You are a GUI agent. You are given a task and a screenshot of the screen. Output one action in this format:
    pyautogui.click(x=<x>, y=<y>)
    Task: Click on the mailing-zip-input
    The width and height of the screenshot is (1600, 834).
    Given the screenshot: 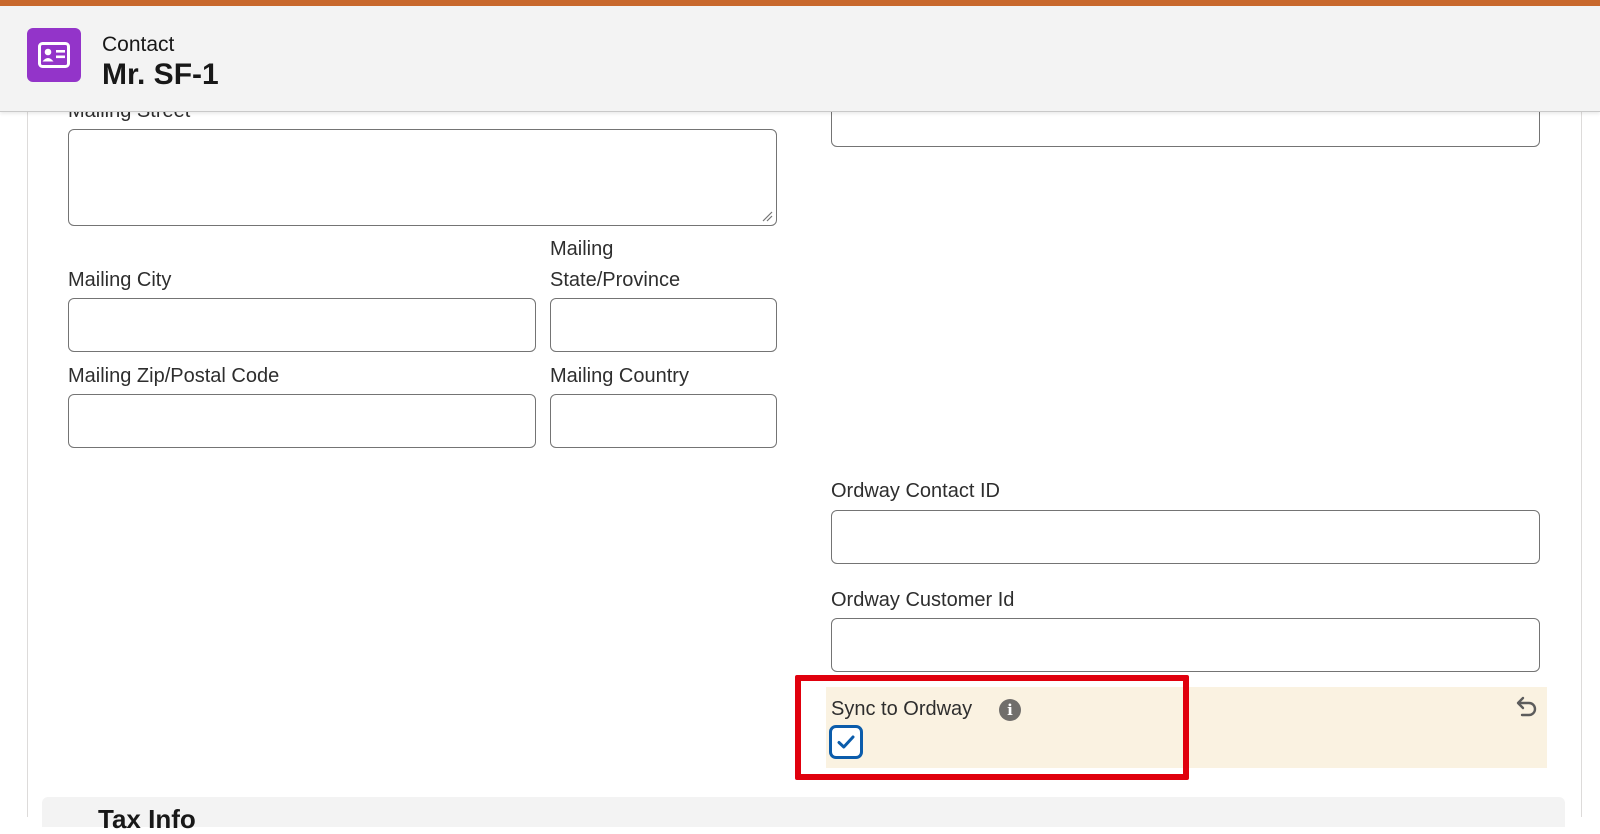 What is the action you would take?
    pyautogui.click(x=302, y=421)
    